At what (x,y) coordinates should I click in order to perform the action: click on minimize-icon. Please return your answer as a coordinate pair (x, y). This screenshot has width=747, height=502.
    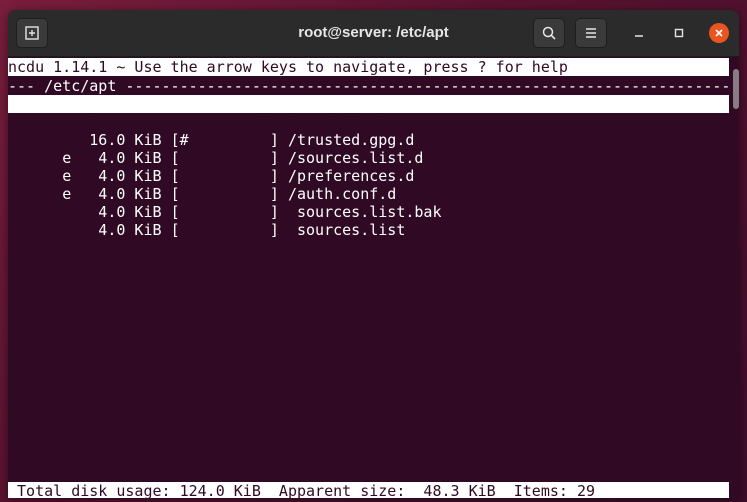
    Looking at the image, I should click on (639, 36).